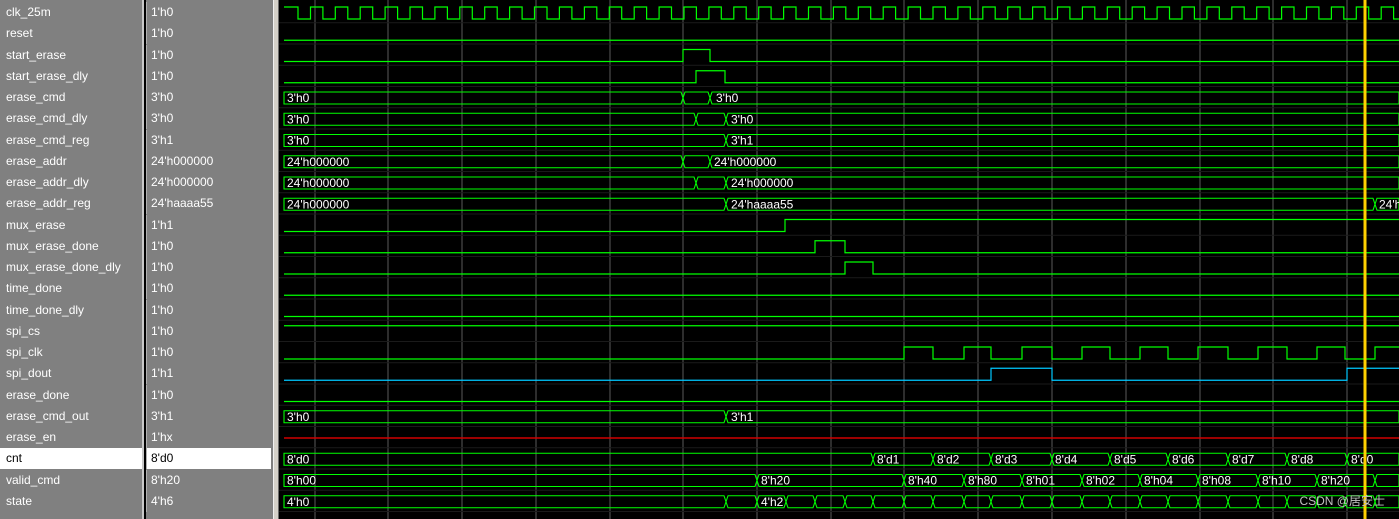  Describe the element at coordinates (71, 118) in the screenshot. I see `signal-name-erase-cmd-dly: erase_cmd_dly` at that location.